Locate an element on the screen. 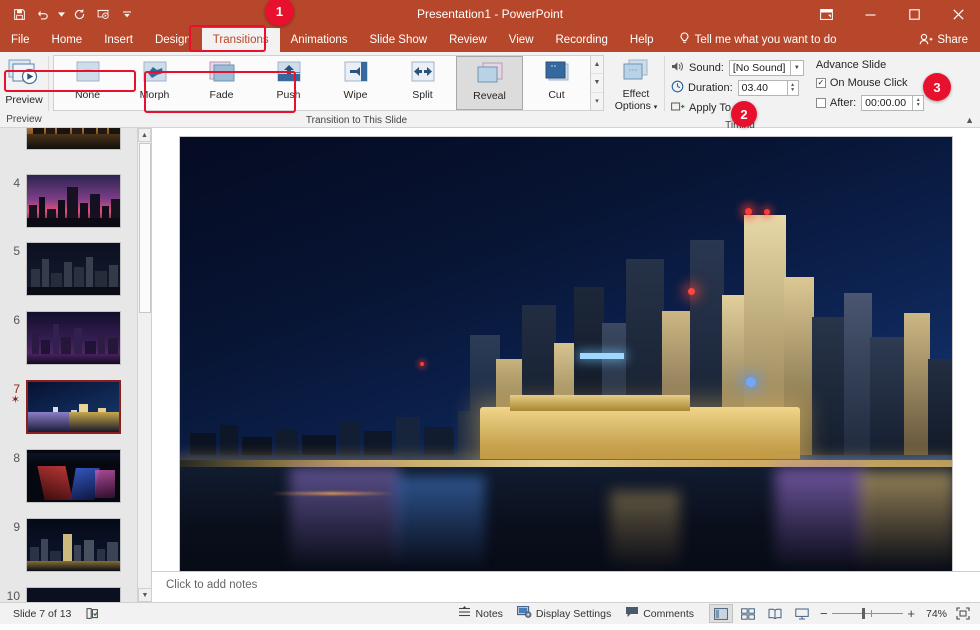  tab-slide-show: Slide Show is located at coordinates (399, 40).